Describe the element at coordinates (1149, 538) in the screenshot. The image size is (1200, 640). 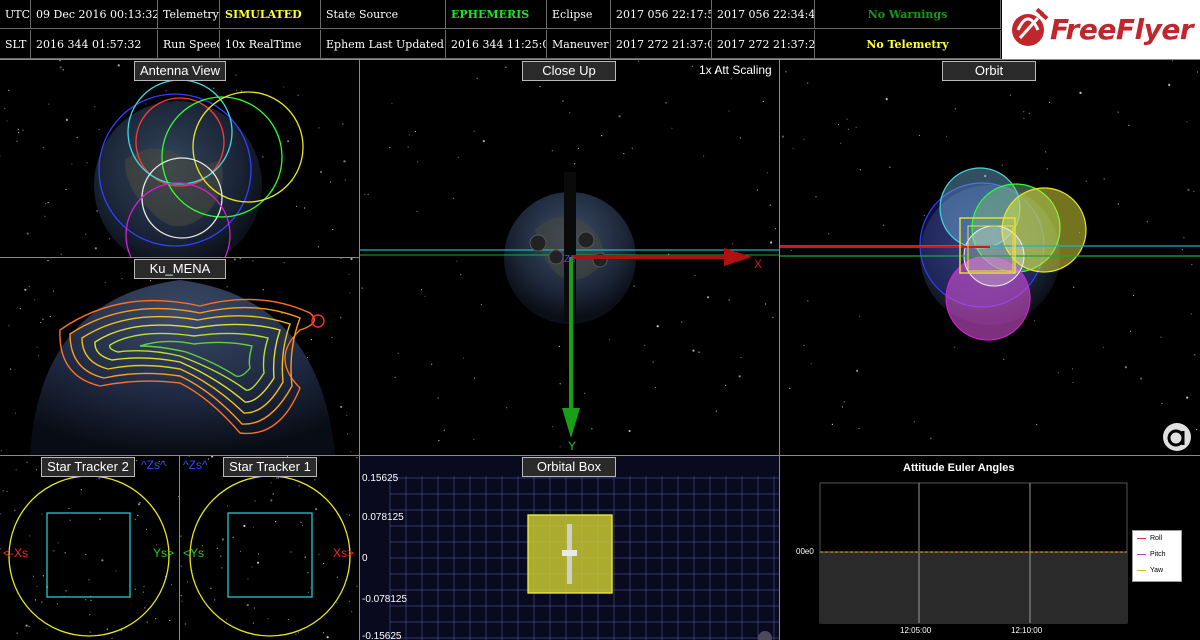
I see `legend-roll: Roll` at that location.